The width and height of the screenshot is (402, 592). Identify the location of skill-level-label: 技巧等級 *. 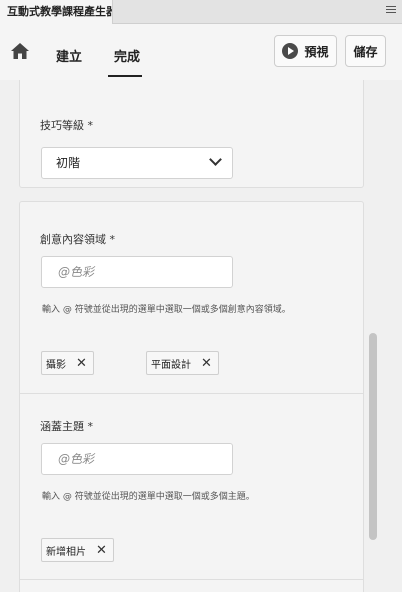
(66, 125).